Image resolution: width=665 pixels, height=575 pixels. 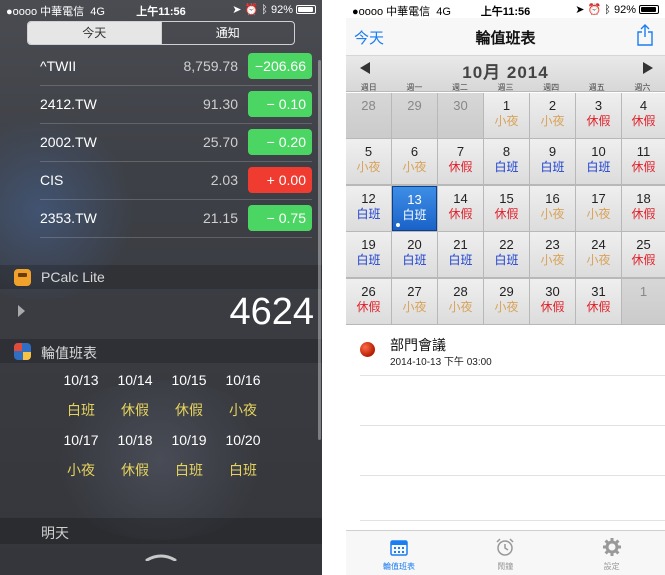 I want to click on calendar-day: 5 小夜, so click(x=368, y=162).